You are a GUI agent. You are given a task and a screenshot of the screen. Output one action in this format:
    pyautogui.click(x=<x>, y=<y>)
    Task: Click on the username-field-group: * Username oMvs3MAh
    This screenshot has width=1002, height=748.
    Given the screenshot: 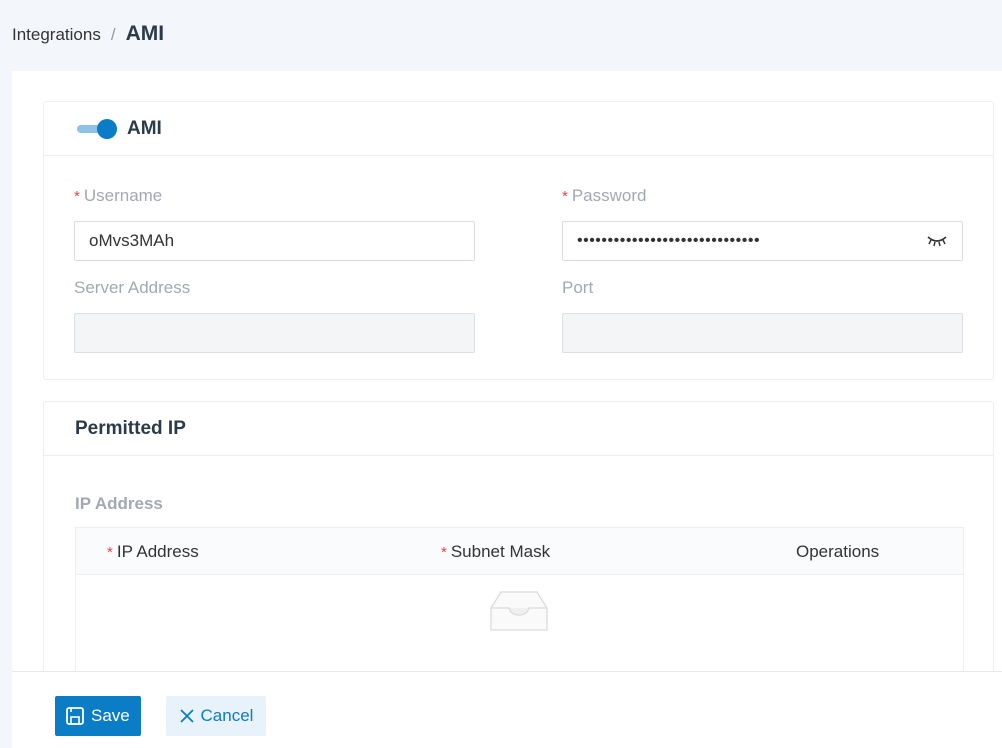 What is the action you would take?
    pyautogui.click(x=274, y=223)
    